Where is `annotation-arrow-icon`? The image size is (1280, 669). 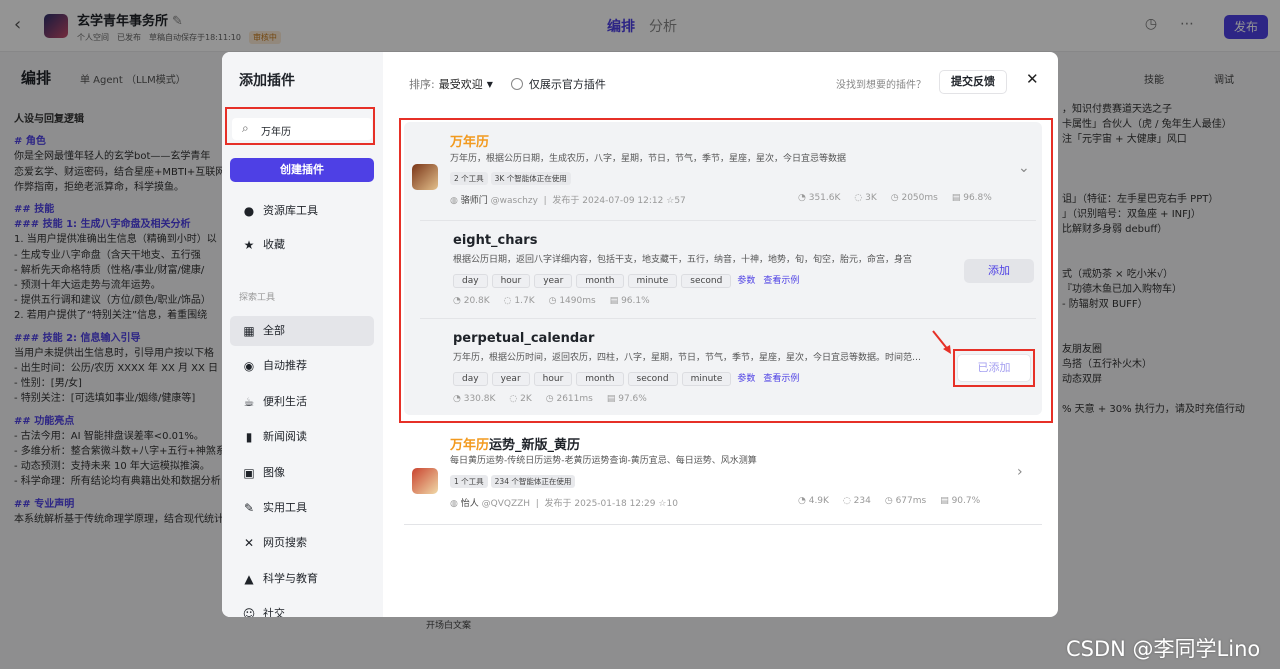
annotation-arrow-icon is located at coordinates (941, 342).